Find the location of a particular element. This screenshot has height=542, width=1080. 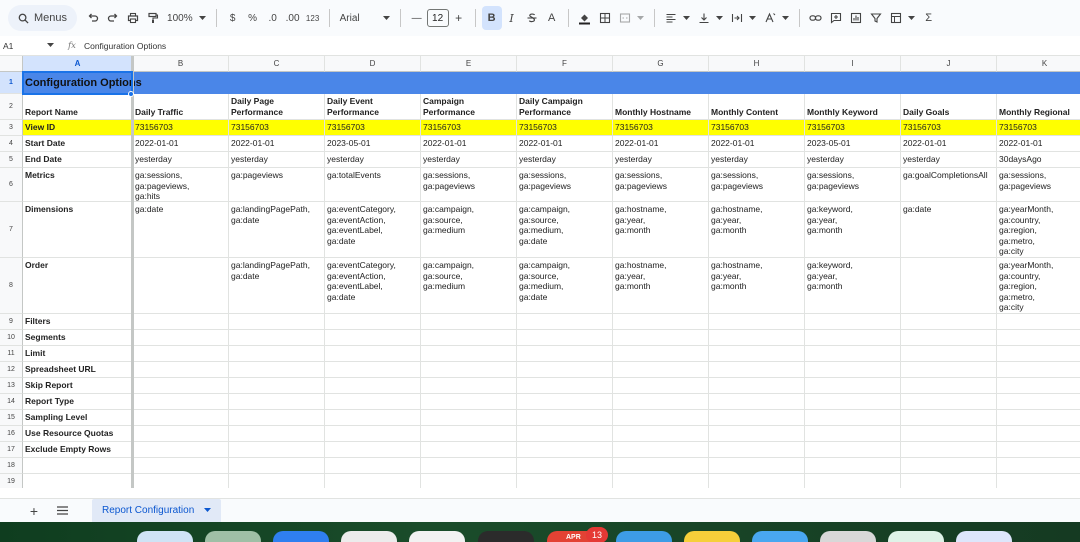

column-header-e: E is located at coordinates (469, 64).